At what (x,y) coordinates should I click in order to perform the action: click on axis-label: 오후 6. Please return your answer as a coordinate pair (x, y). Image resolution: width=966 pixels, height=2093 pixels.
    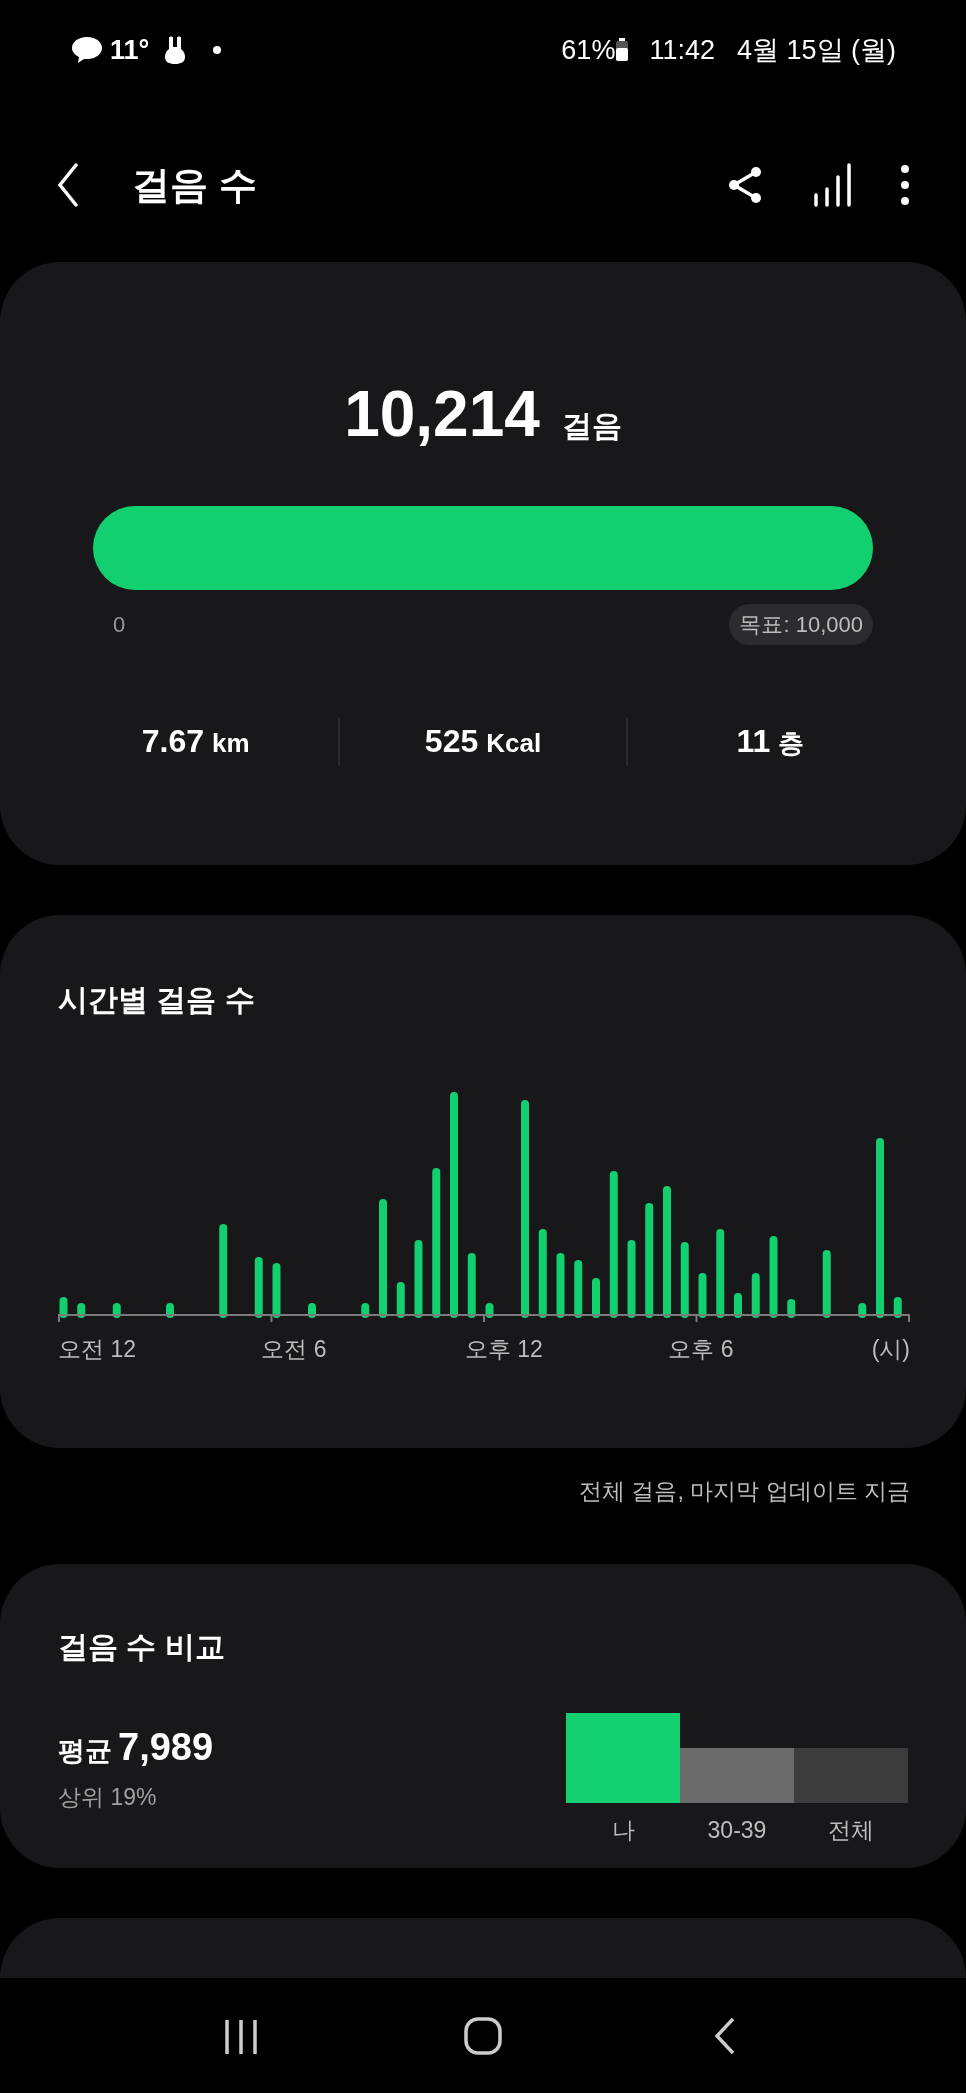
    Looking at the image, I should click on (701, 1349).